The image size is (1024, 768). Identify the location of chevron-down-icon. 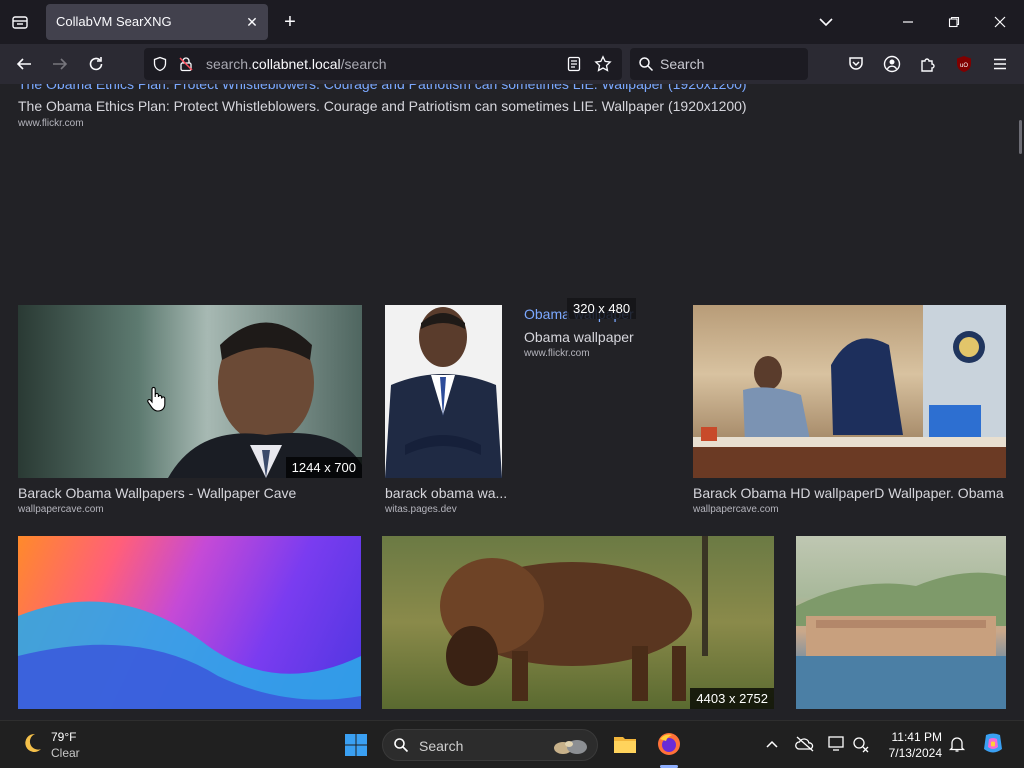
(826, 22).